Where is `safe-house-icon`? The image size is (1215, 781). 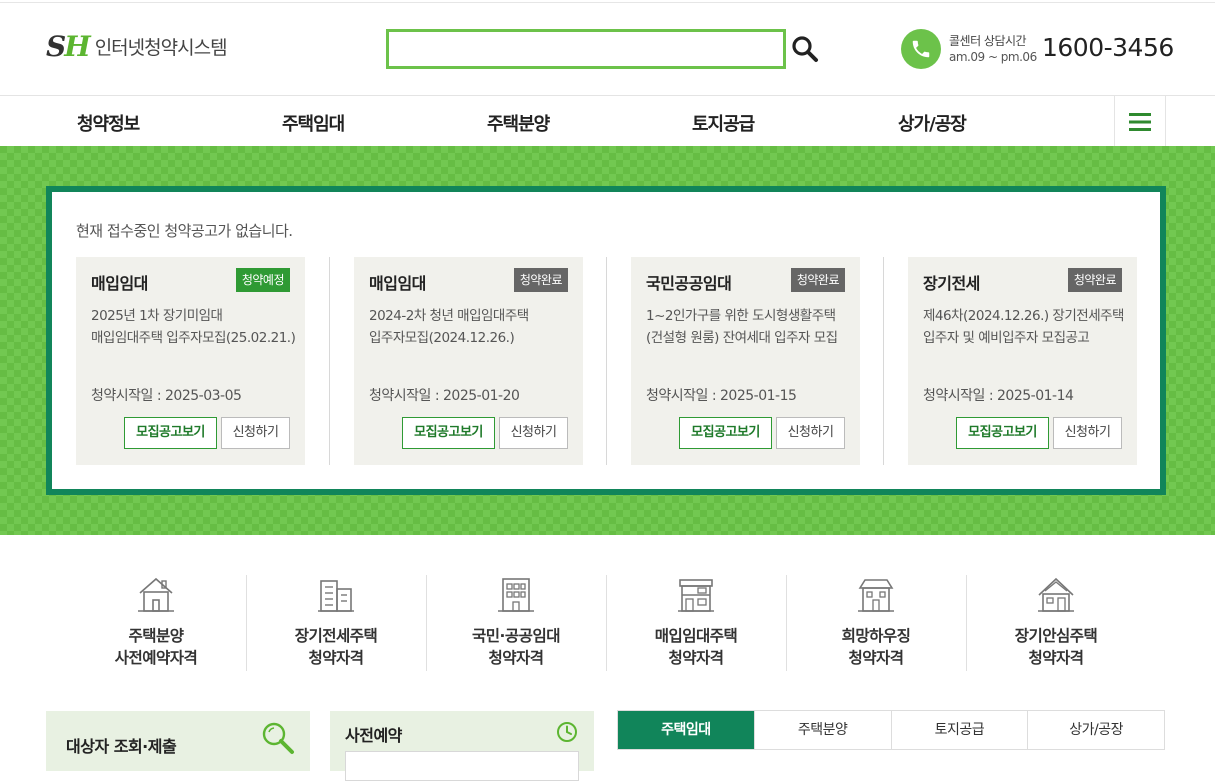
safe-house-icon is located at coordinates (1056, 594).